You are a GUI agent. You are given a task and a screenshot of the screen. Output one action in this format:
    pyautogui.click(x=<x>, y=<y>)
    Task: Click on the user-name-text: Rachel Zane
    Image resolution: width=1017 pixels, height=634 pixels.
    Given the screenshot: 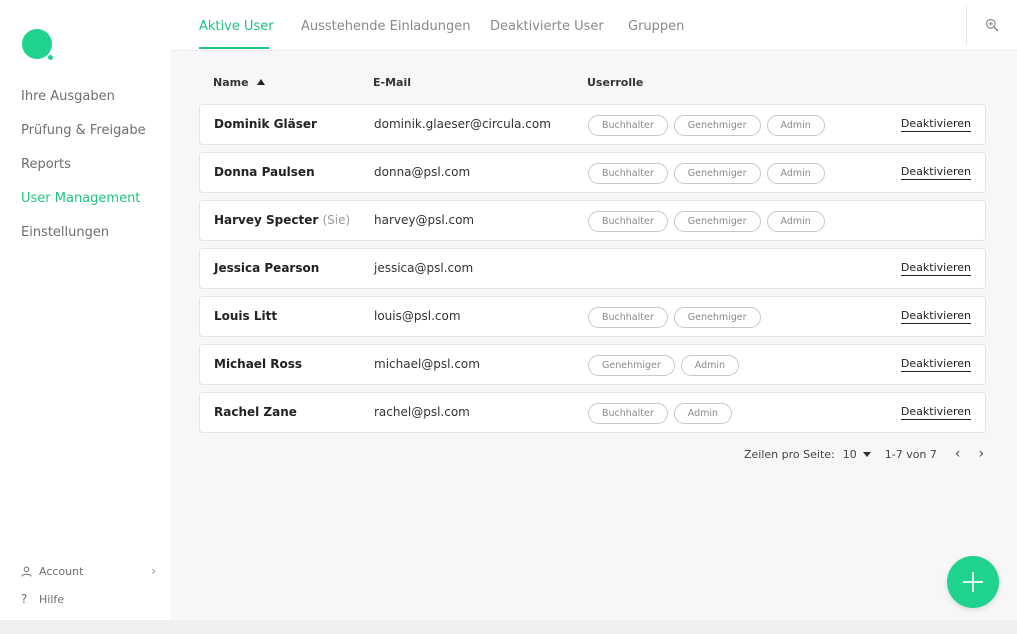 What is the action you would take?
    pyautogui.click(x=255, y=412)
    